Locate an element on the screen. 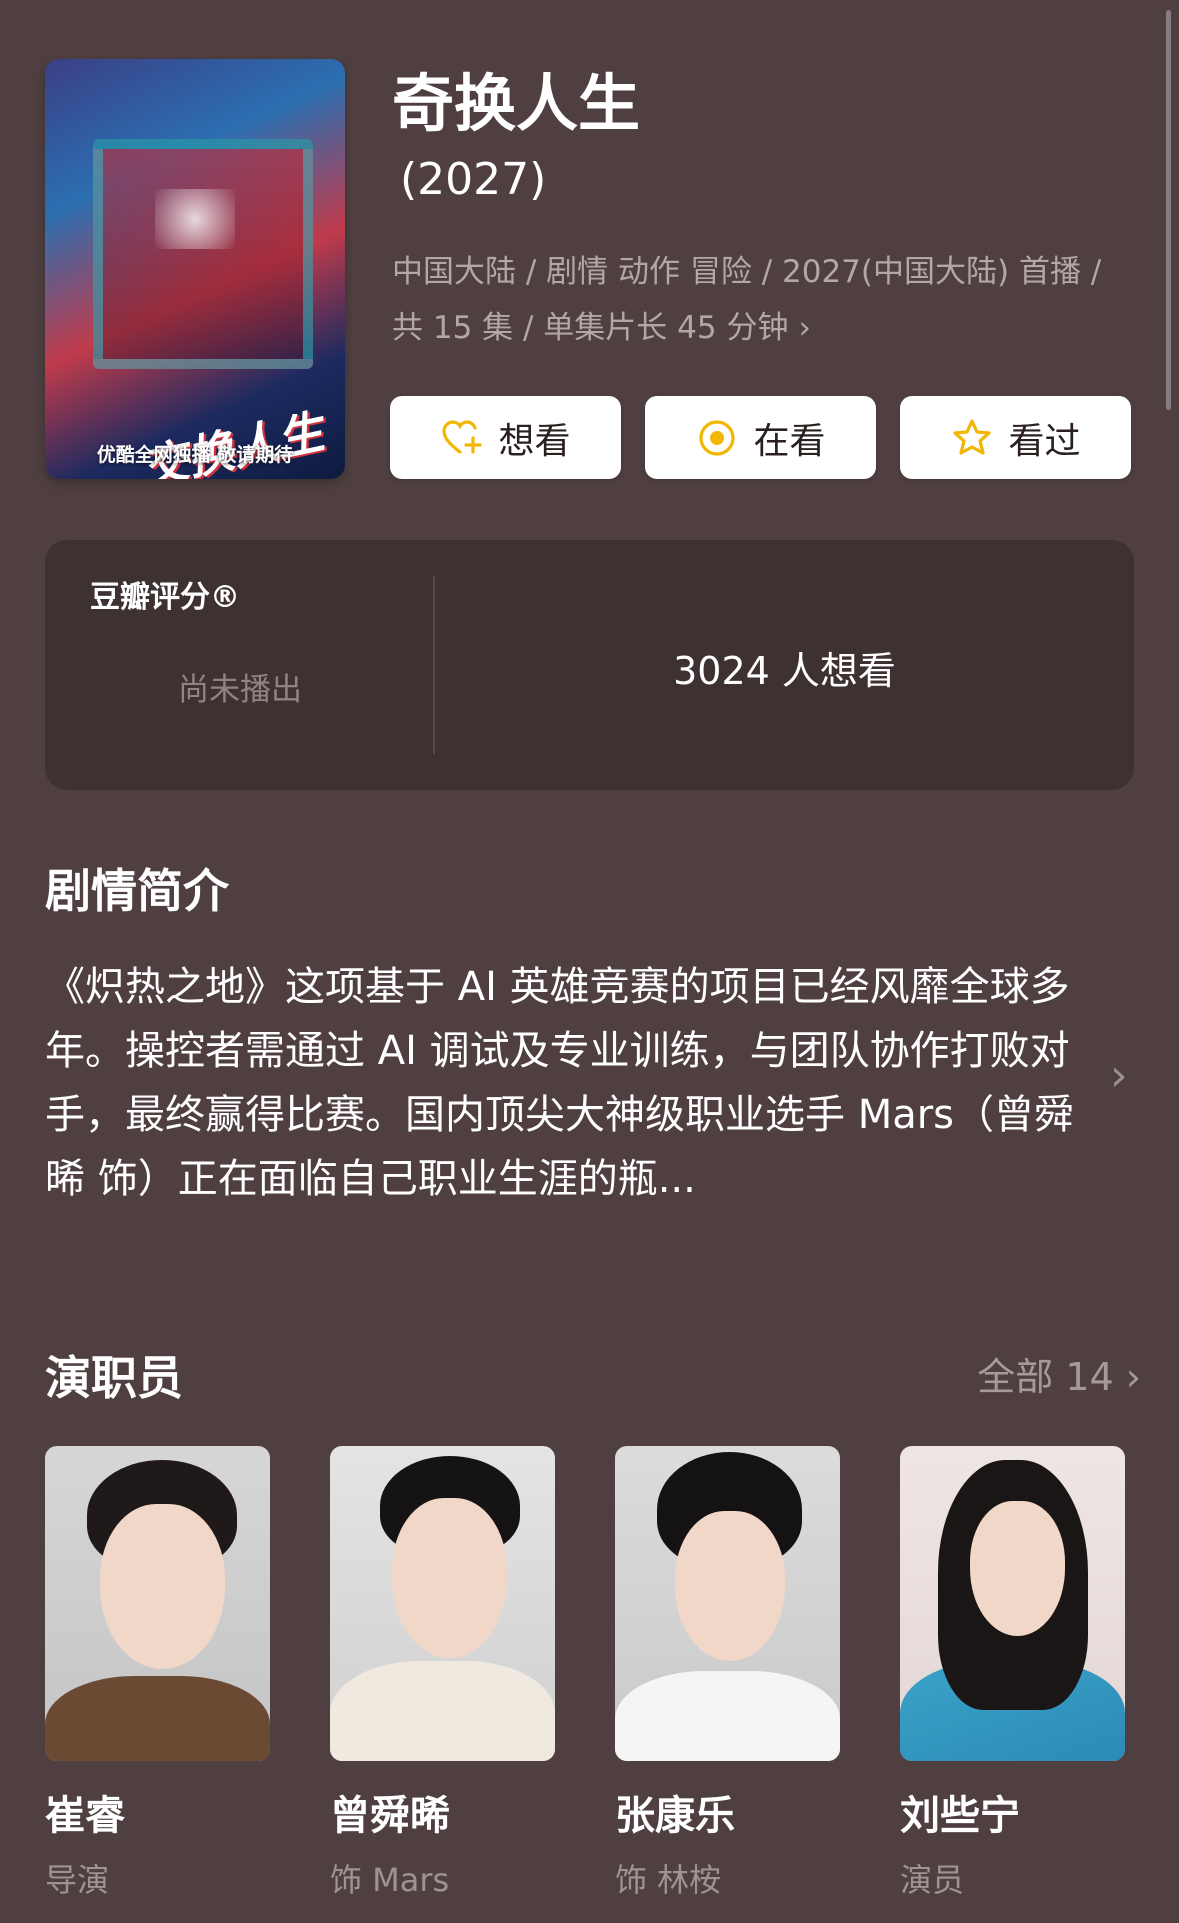 Image resolution: width=1179 pixels, height=1923 pixels. cast-name: 崔睿 is located at coordinates (85, 1816).